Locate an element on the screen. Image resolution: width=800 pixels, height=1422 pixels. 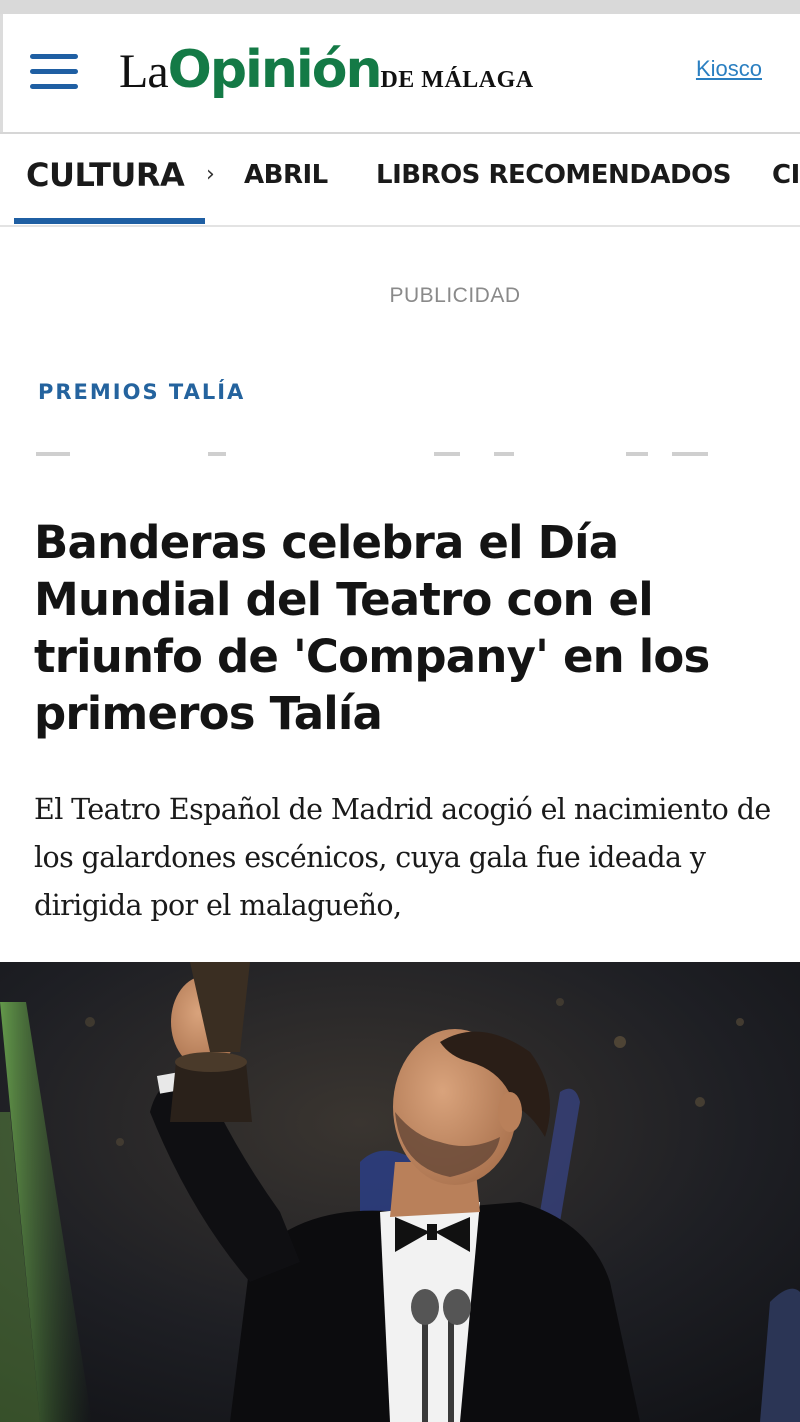
logo-la: La is located at coordinates (144, 71).